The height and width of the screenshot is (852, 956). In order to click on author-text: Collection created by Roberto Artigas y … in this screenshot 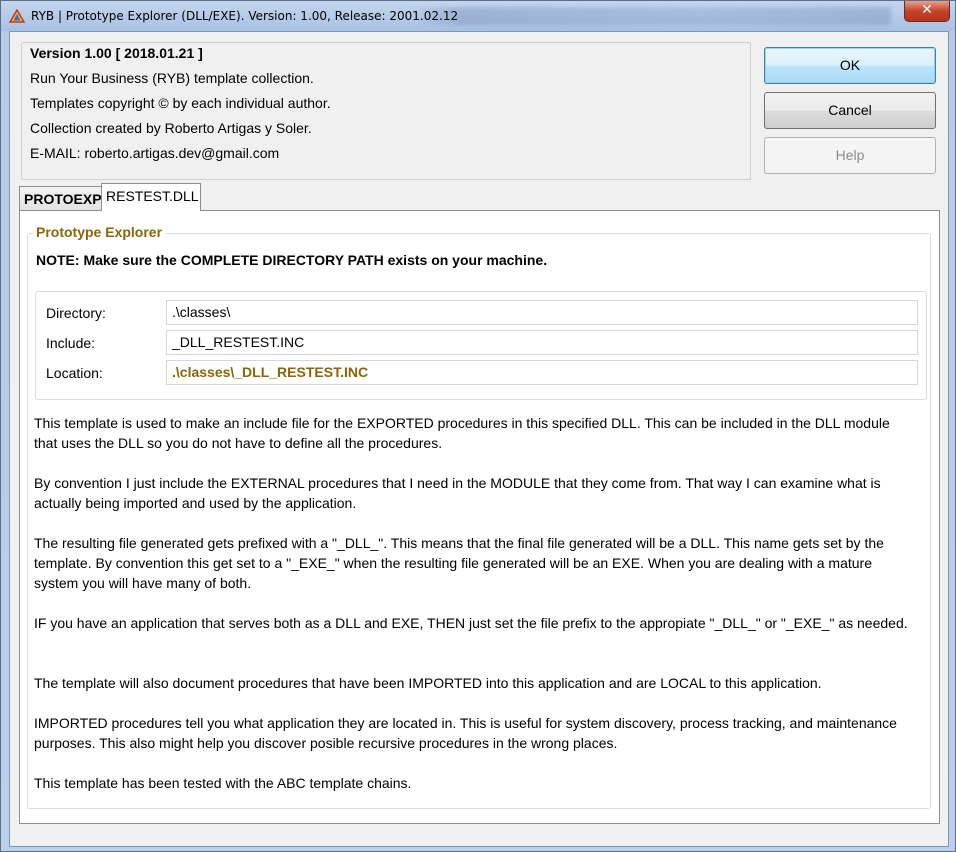, I will do `click(171, 128)`.